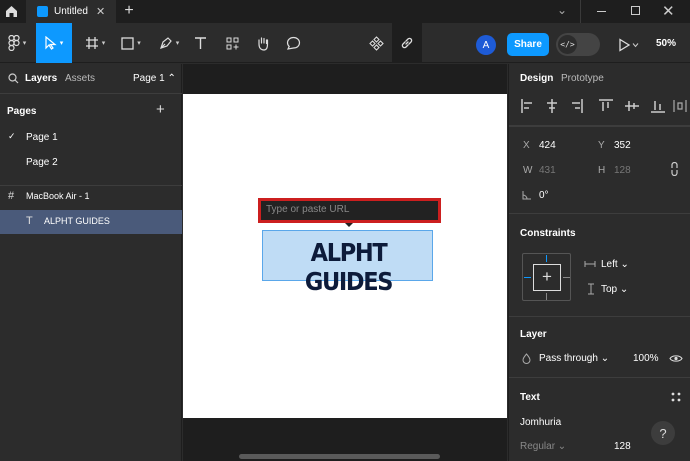  What do you see at coordinates (129, 11) in the screenshot?
I see `new-tab-button: +` at bounding box center [129, 11].